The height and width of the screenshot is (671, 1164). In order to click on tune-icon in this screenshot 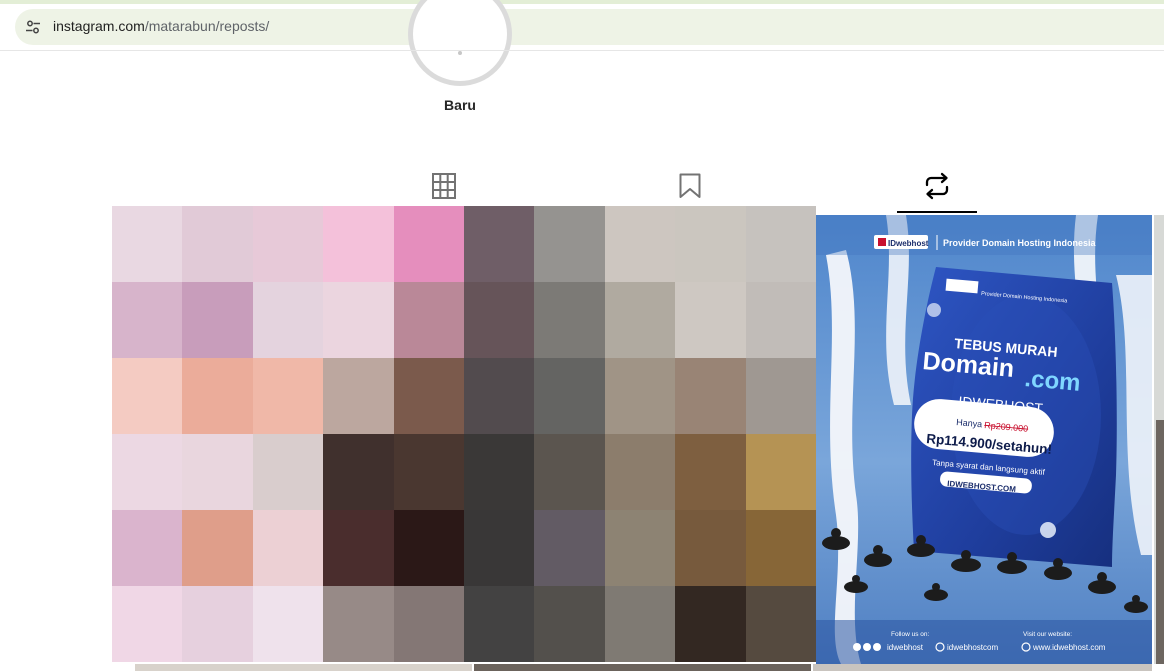, I will do `click(33, 27)`.